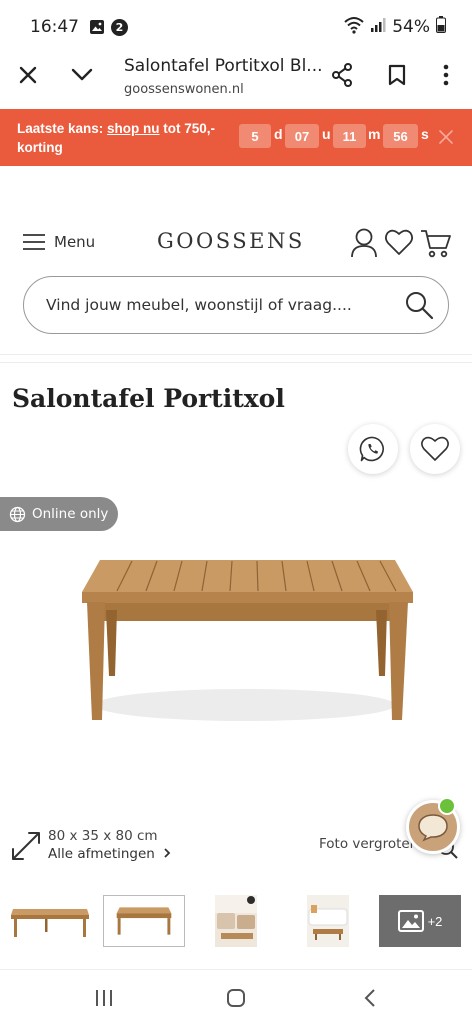  What do you see at coordinates (326, 134) in the screenshot?
I see `countdown-hours-unit: u` at bounding box center [326, 134].